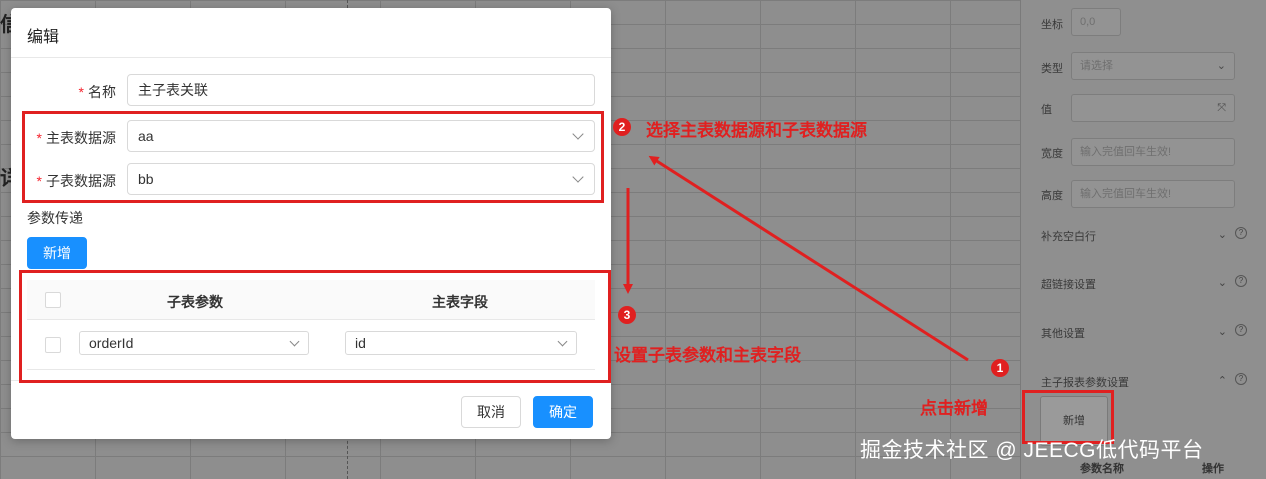 The width and height of the screenshot is (1266, 479). Describe the element at coordinates (707, 355) in the screenshot. I see `step-3-text: 设置子表参数和主表字段` at that location.